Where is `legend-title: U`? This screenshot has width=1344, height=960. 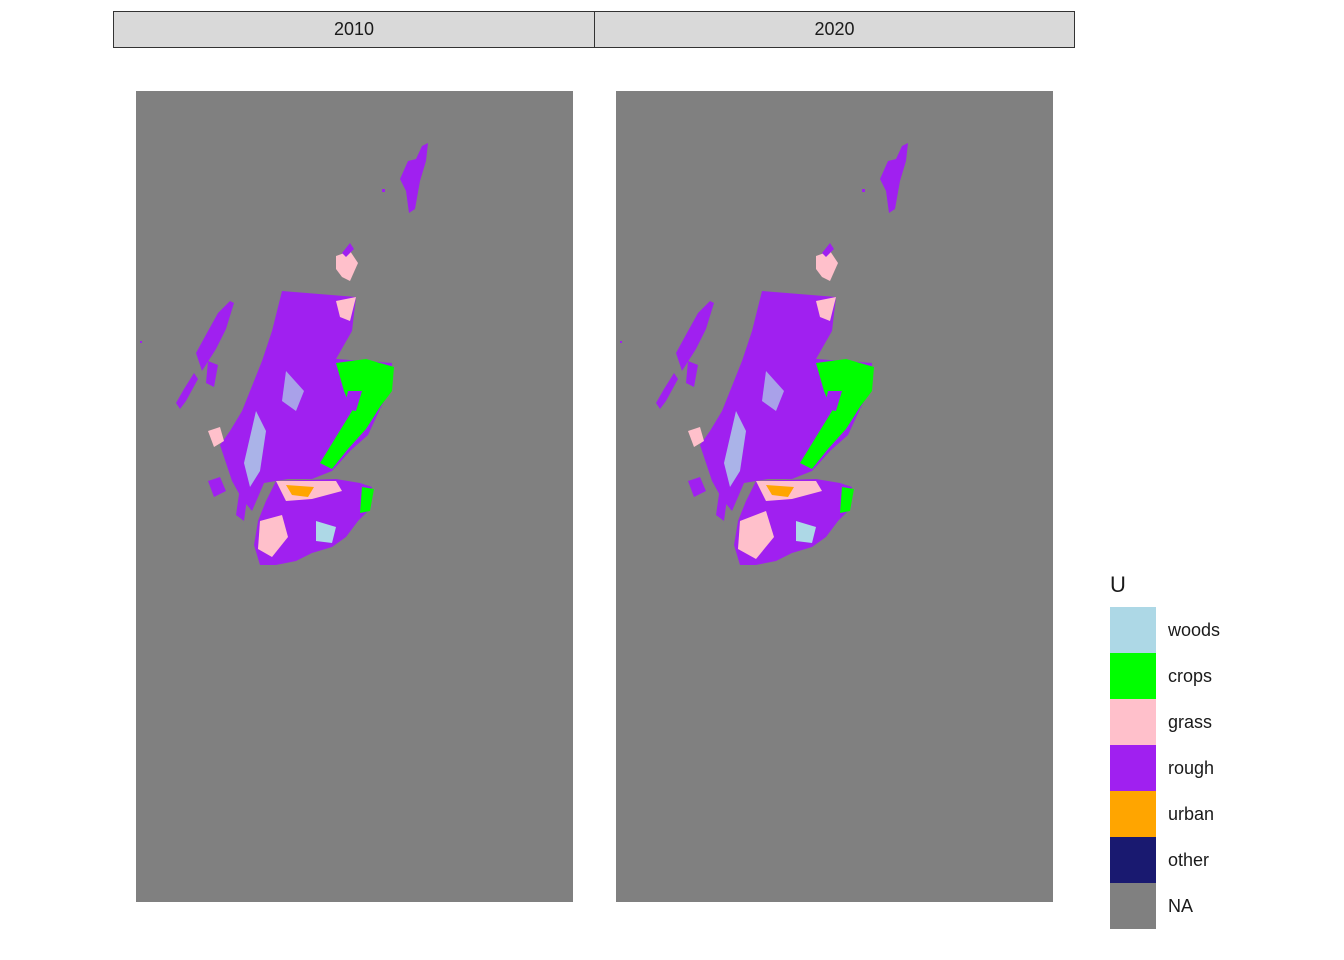 legend-title: U is located at coordinates (1118, 584).